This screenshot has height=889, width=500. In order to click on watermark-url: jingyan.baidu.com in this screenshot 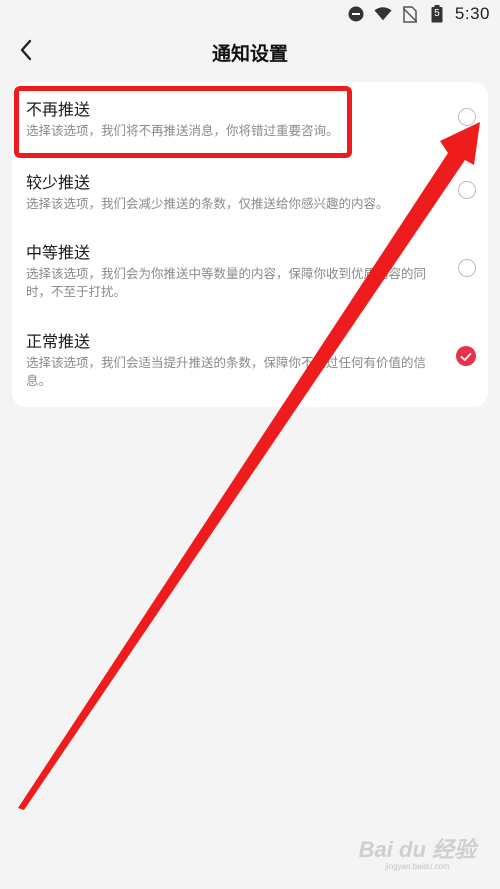, I will do `click(417, 866)`.